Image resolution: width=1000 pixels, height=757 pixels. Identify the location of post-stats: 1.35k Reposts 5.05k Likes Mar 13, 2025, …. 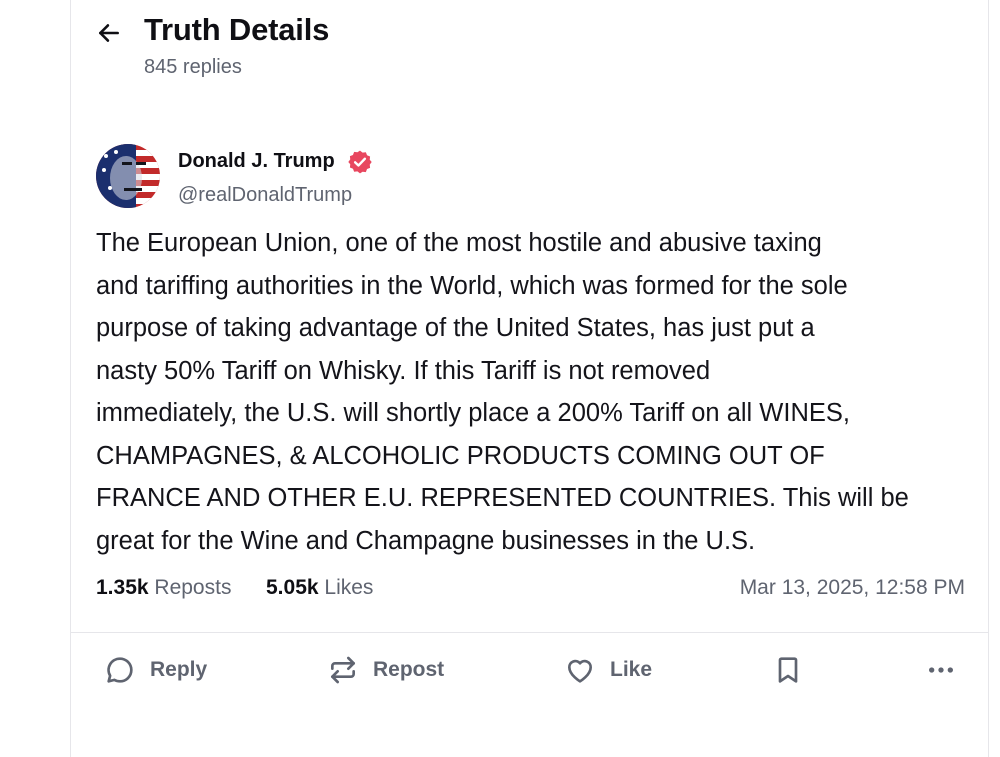
(530, 592).